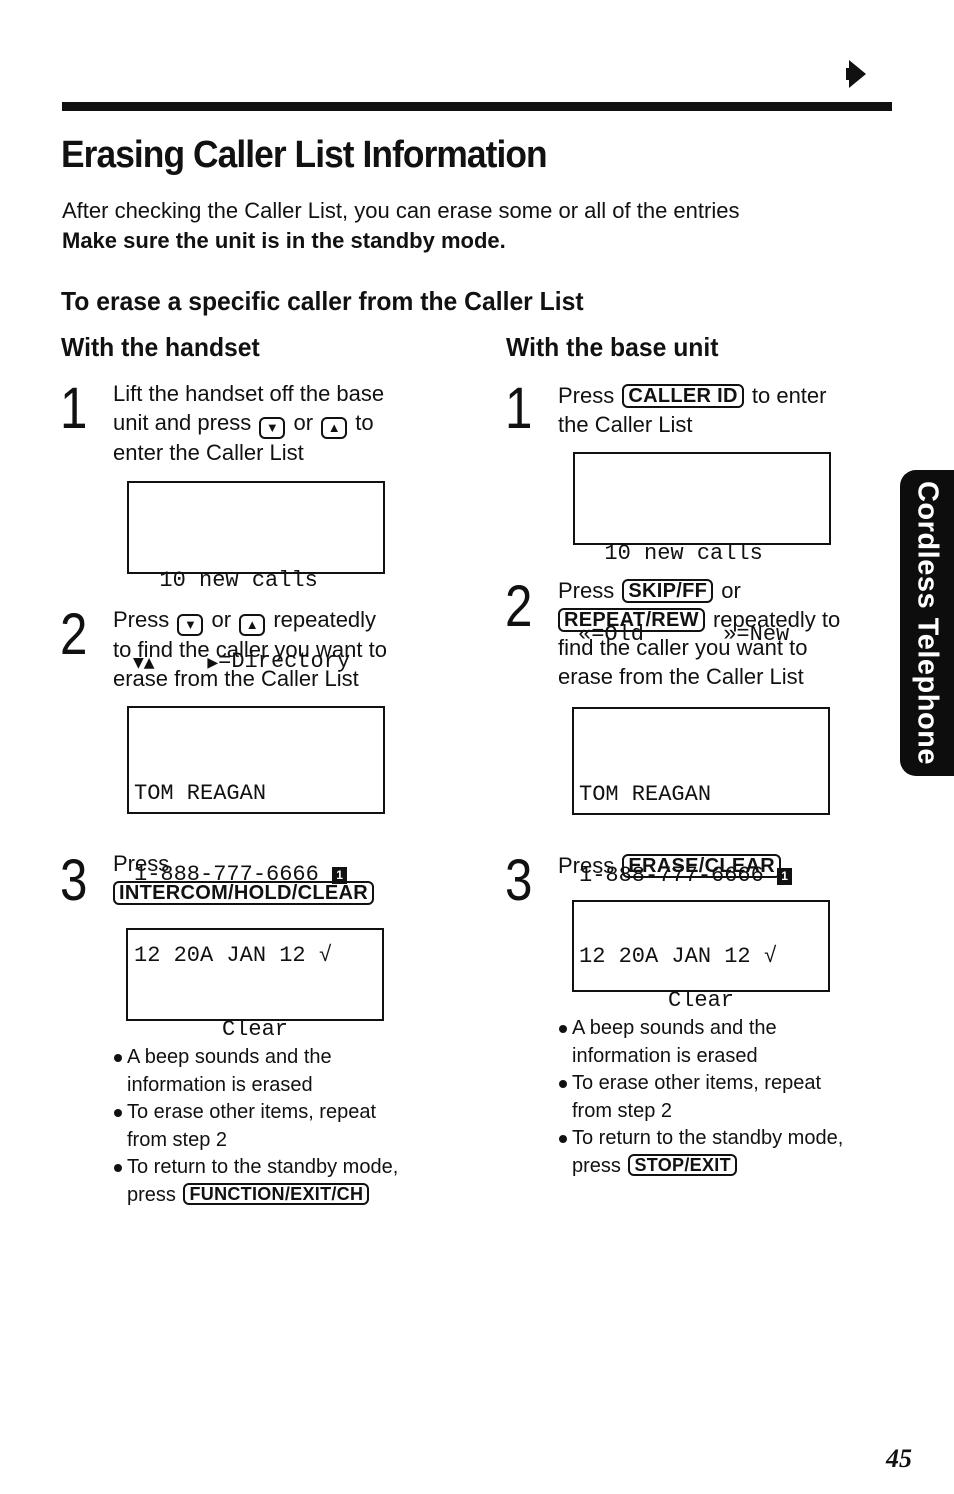 The image size is (954, 1494). What do you see at coordinates (701, 956) in the screenshot?
I see `base-step3-display: Clear` at bounding box center [701, 956].